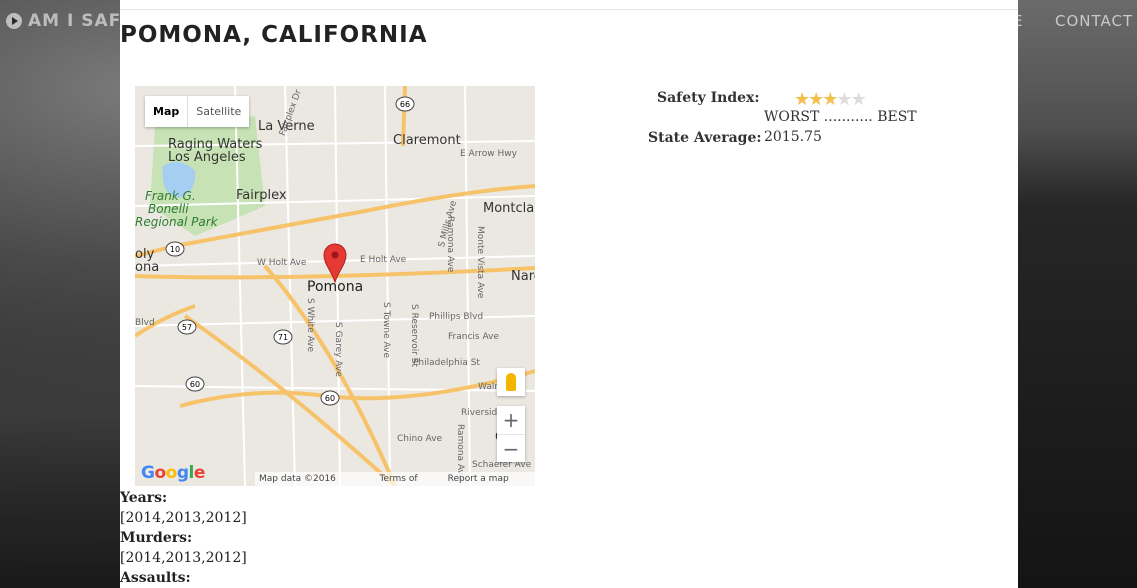 This screenshot has height=588, width=1137. I want to click on murders-label: Murders:, so click(156, 538).